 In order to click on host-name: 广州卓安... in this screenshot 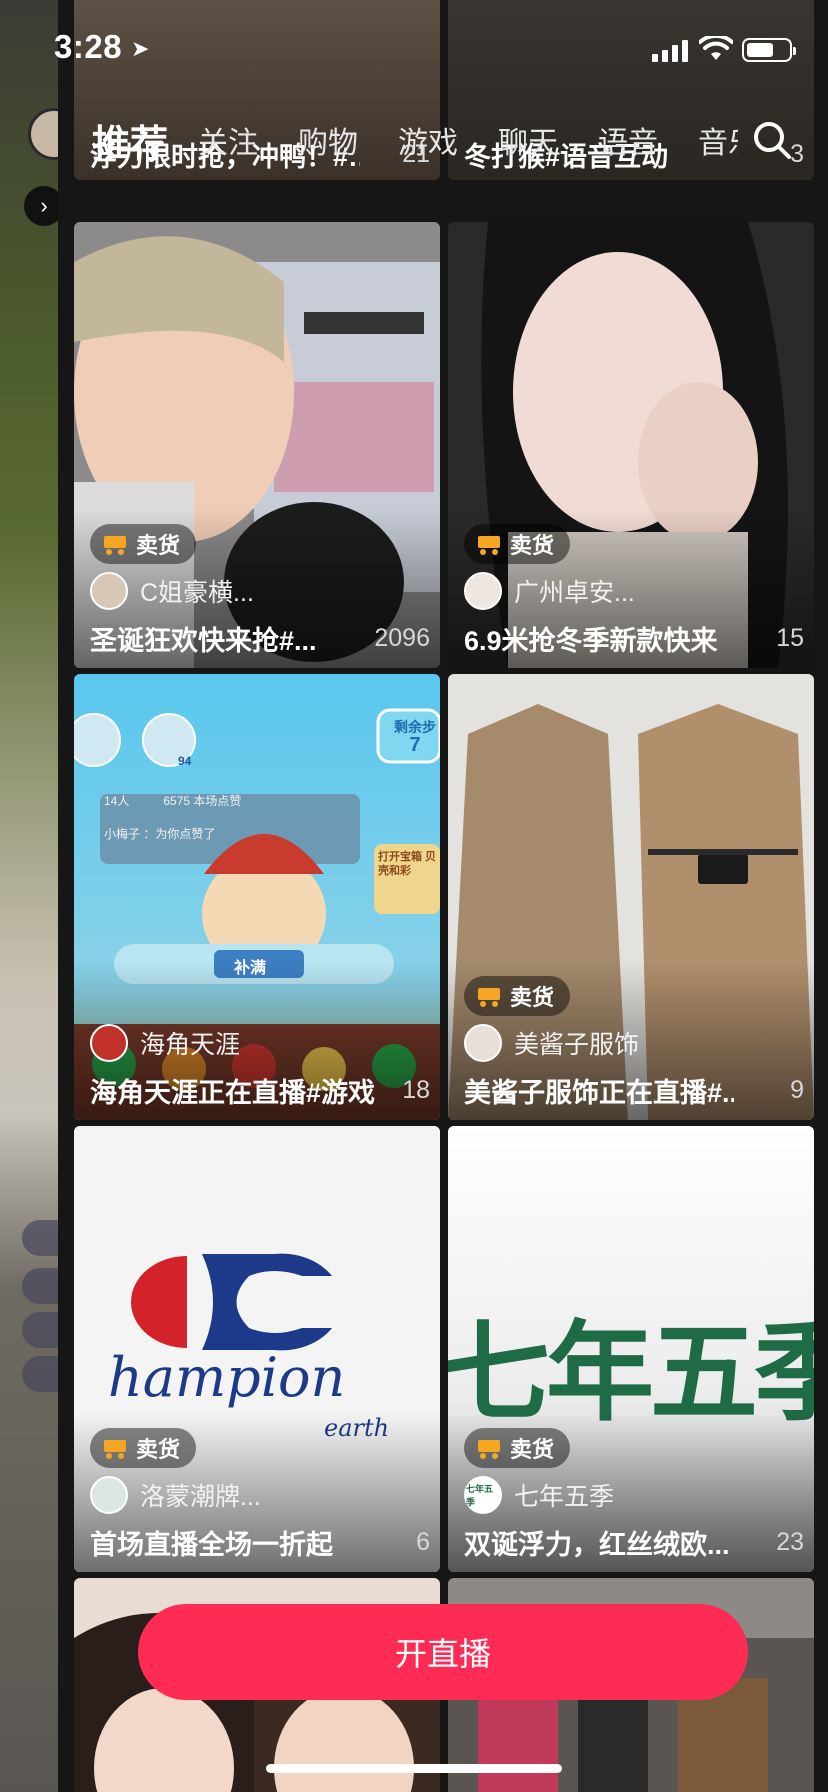, I will do `click(574, 593)`.